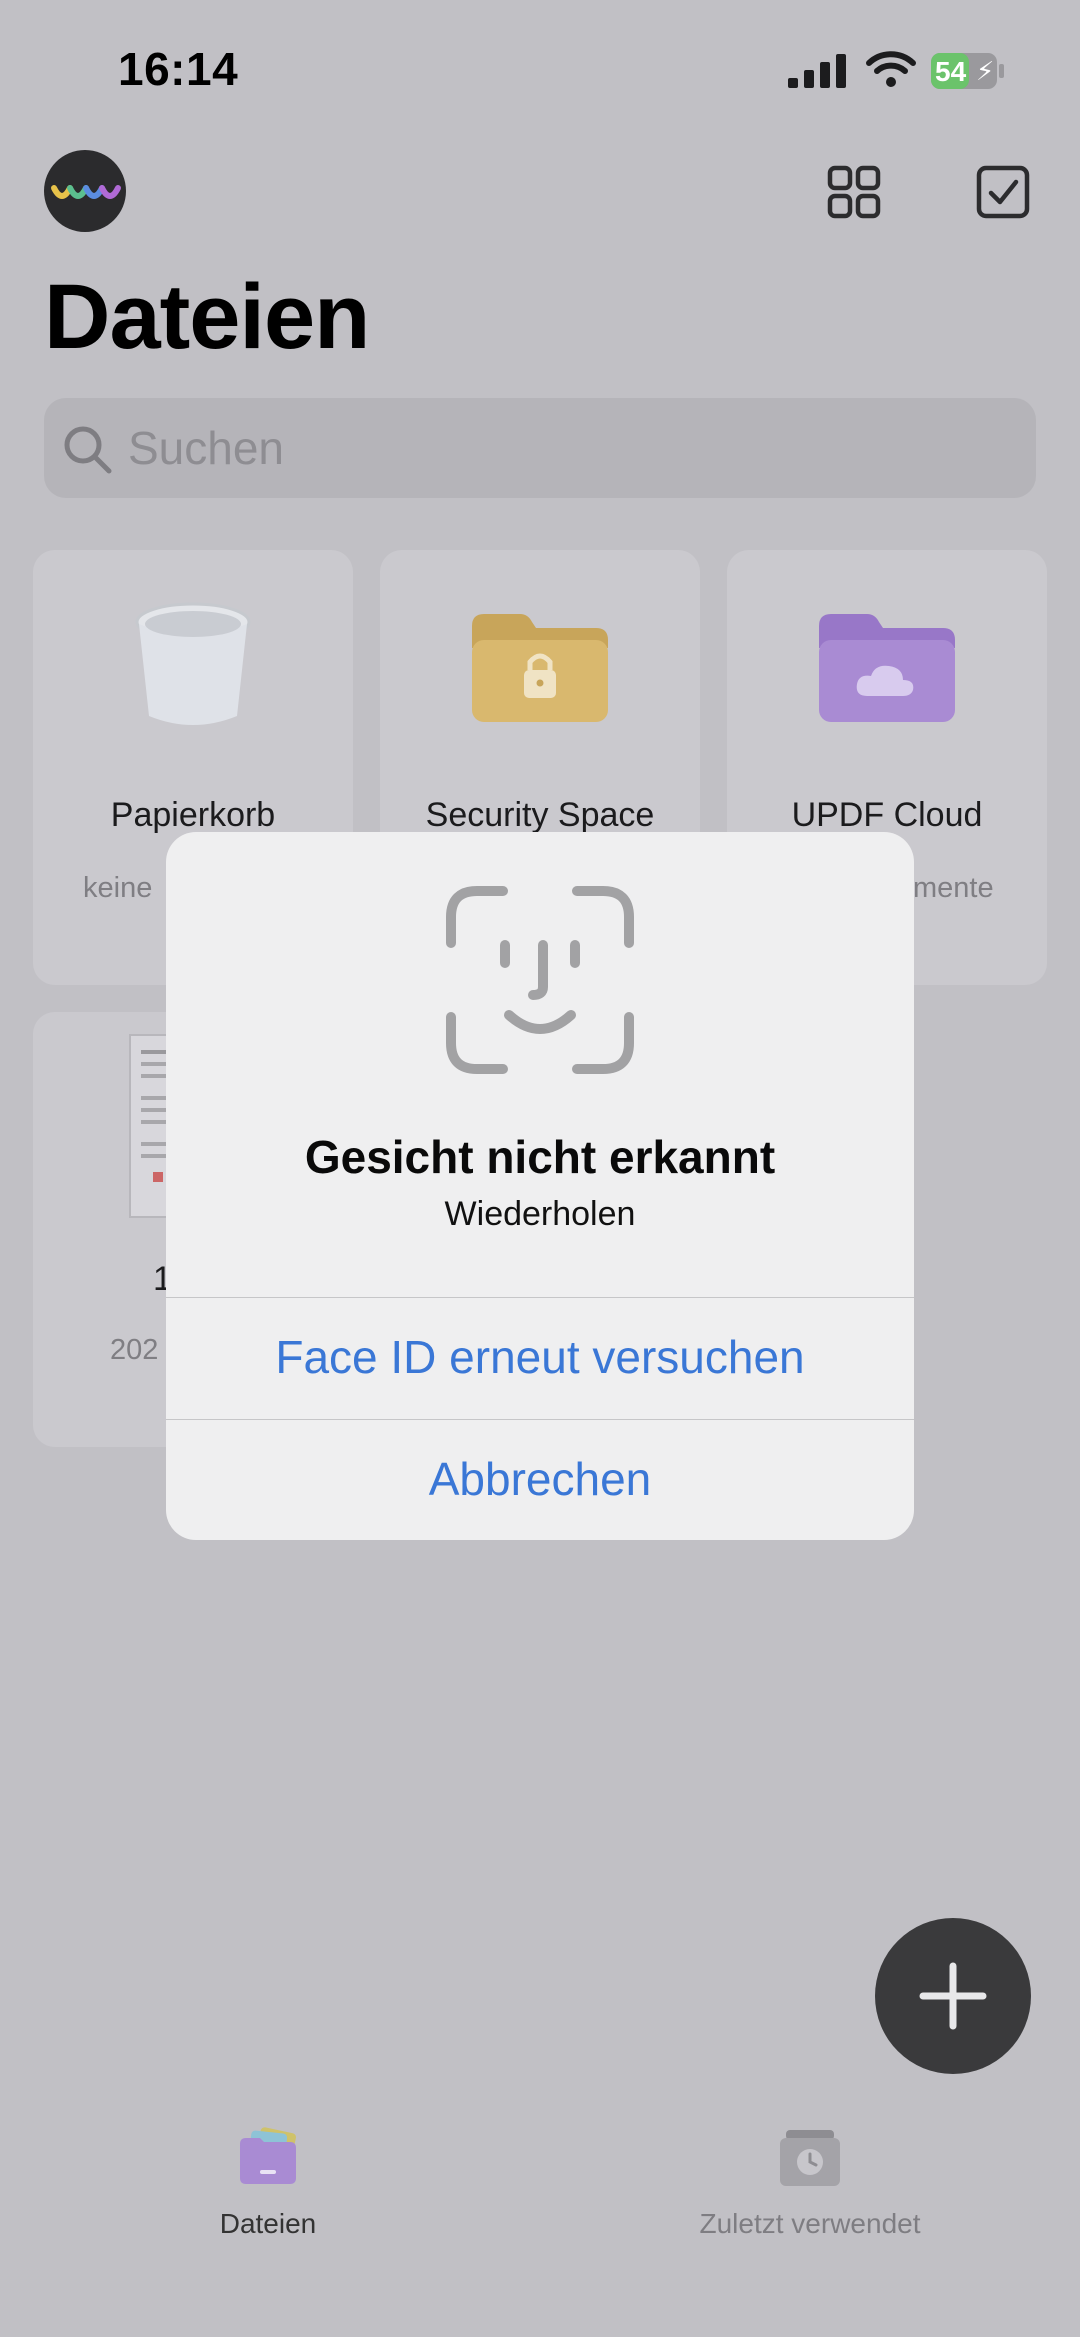 The height and width of the screenshot is (2337, 1080). I want to click on files-folder-icon, so click(268, 2155).